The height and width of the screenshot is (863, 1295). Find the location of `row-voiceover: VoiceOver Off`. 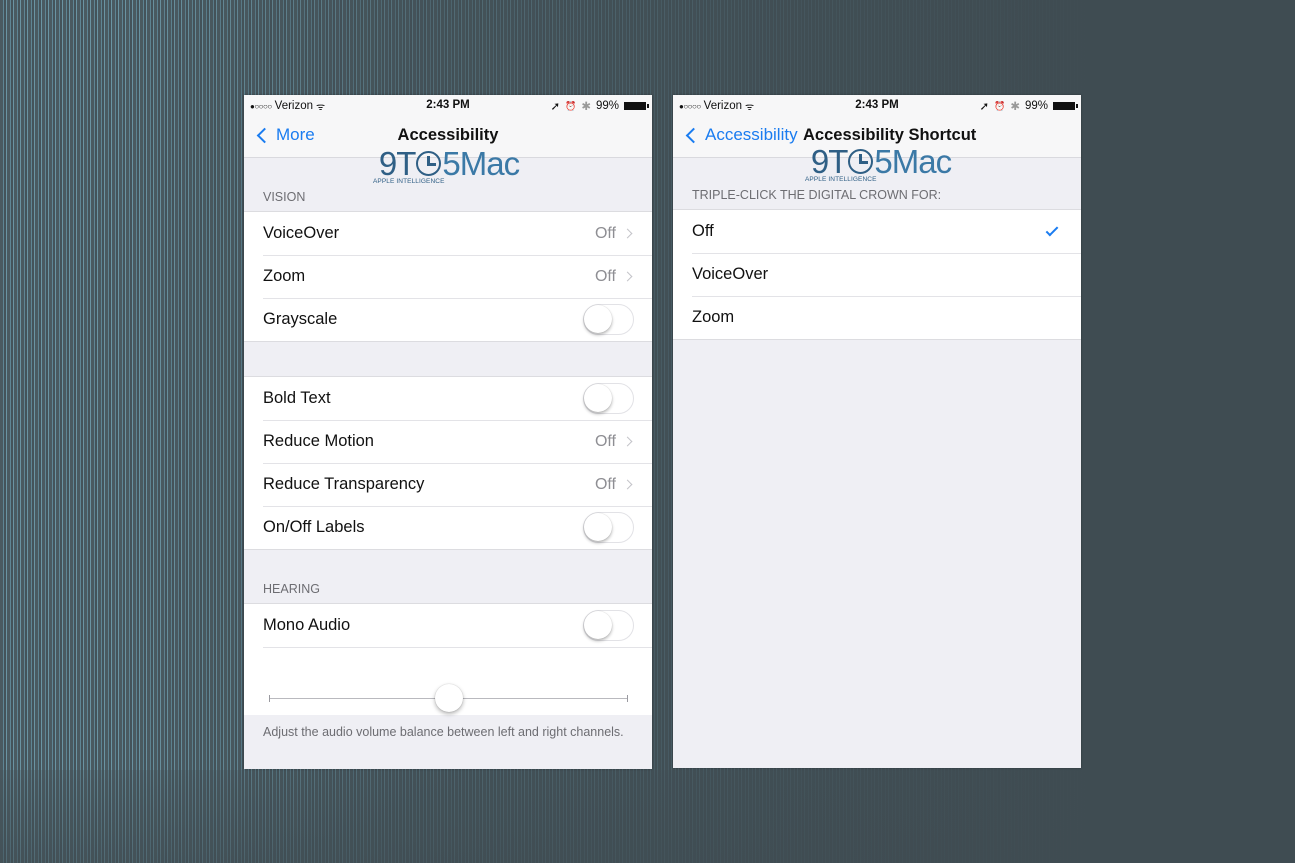

row-voiceover: VoiceOver Off is located at coordinates (448, 233).